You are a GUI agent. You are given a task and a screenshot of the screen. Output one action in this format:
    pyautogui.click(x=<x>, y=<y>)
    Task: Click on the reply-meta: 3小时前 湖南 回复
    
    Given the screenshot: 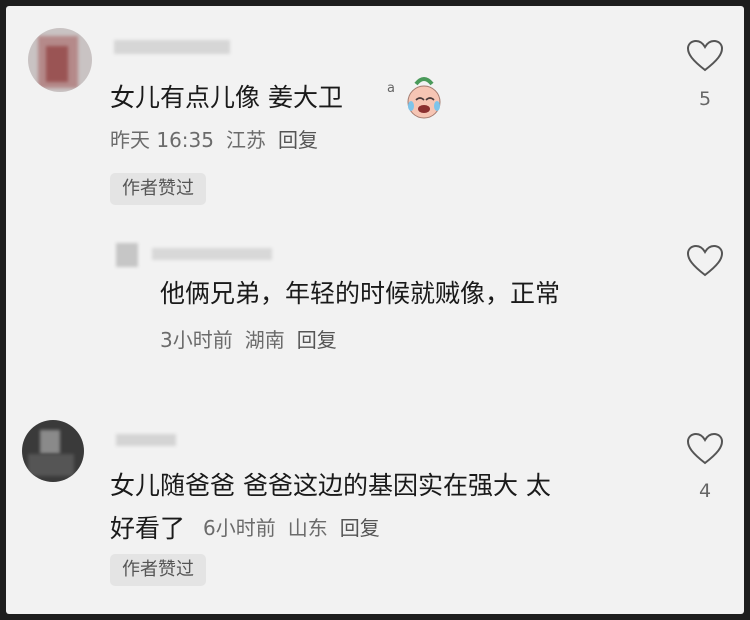 What is the action you would take?
    pyautogui.click(x=254, y=340)
    